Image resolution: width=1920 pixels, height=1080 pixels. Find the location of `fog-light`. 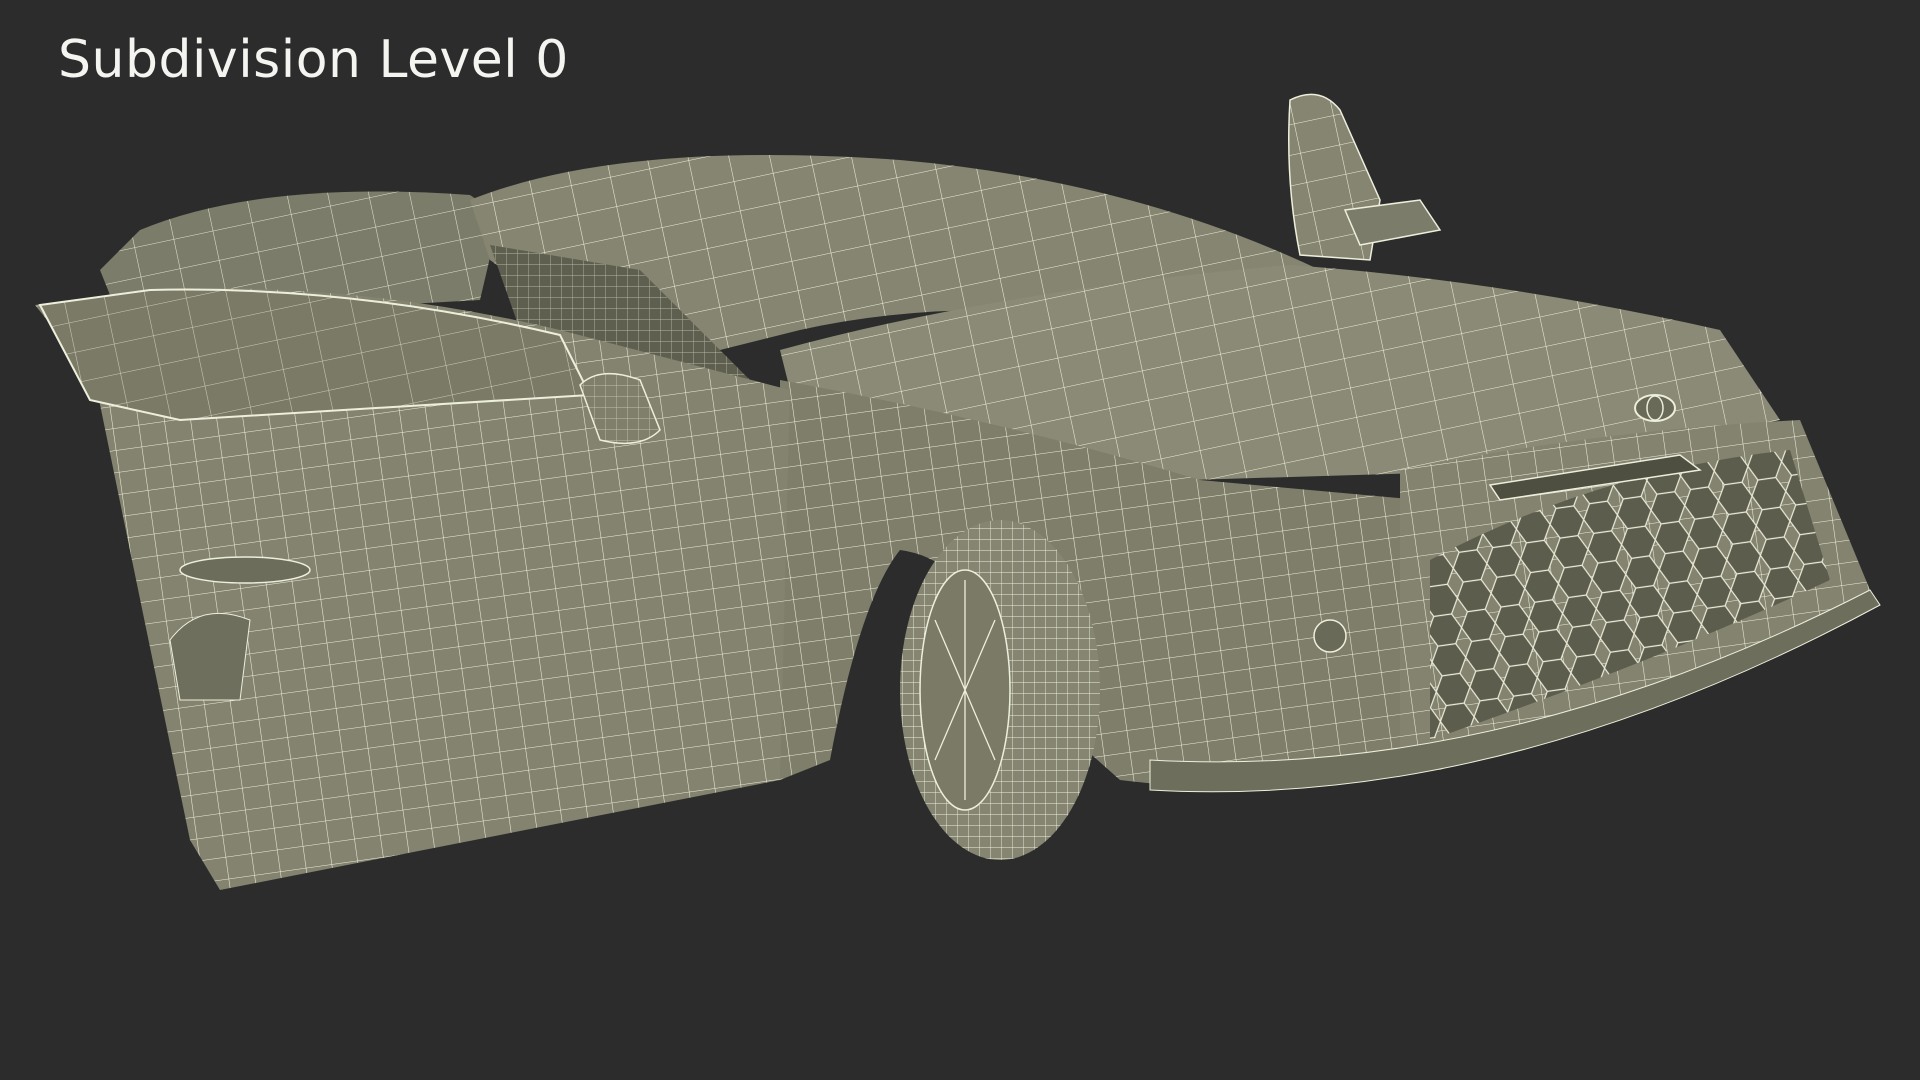

fog-light is located at coordinates (1330, 636).